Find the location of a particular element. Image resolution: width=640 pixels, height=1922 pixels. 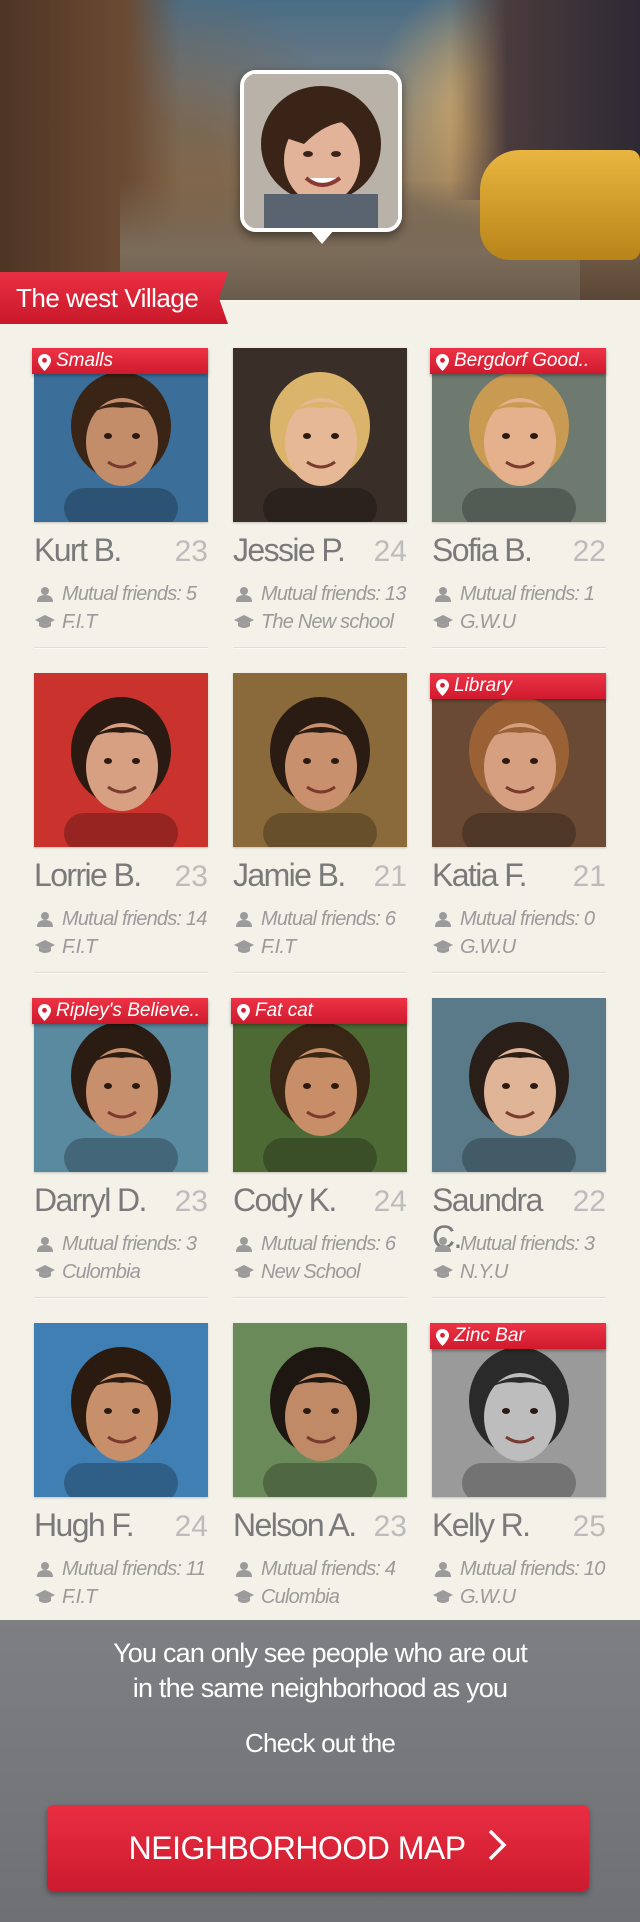

neighborhood-ribbon: The west Village is located at coordinates (114, 298).